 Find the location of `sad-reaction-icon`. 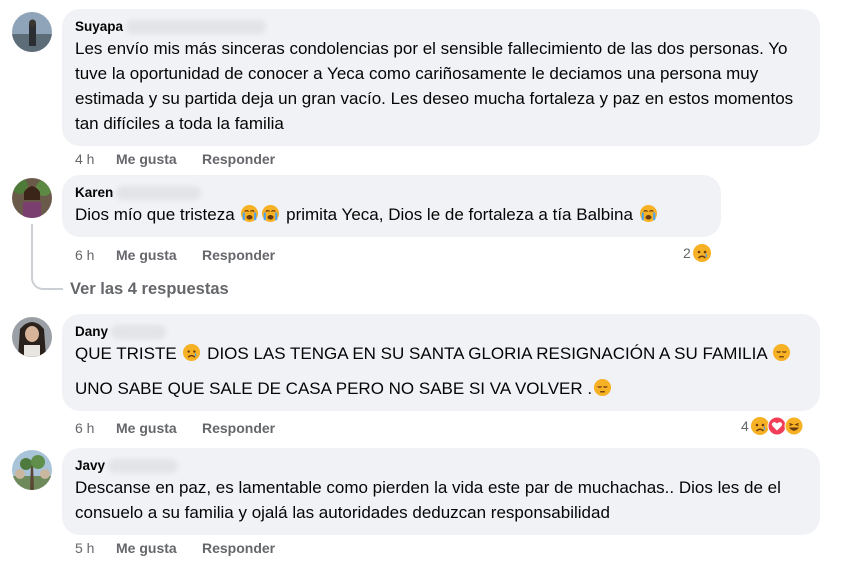

sad-reaction-icon is located at coordinates (701, 253).